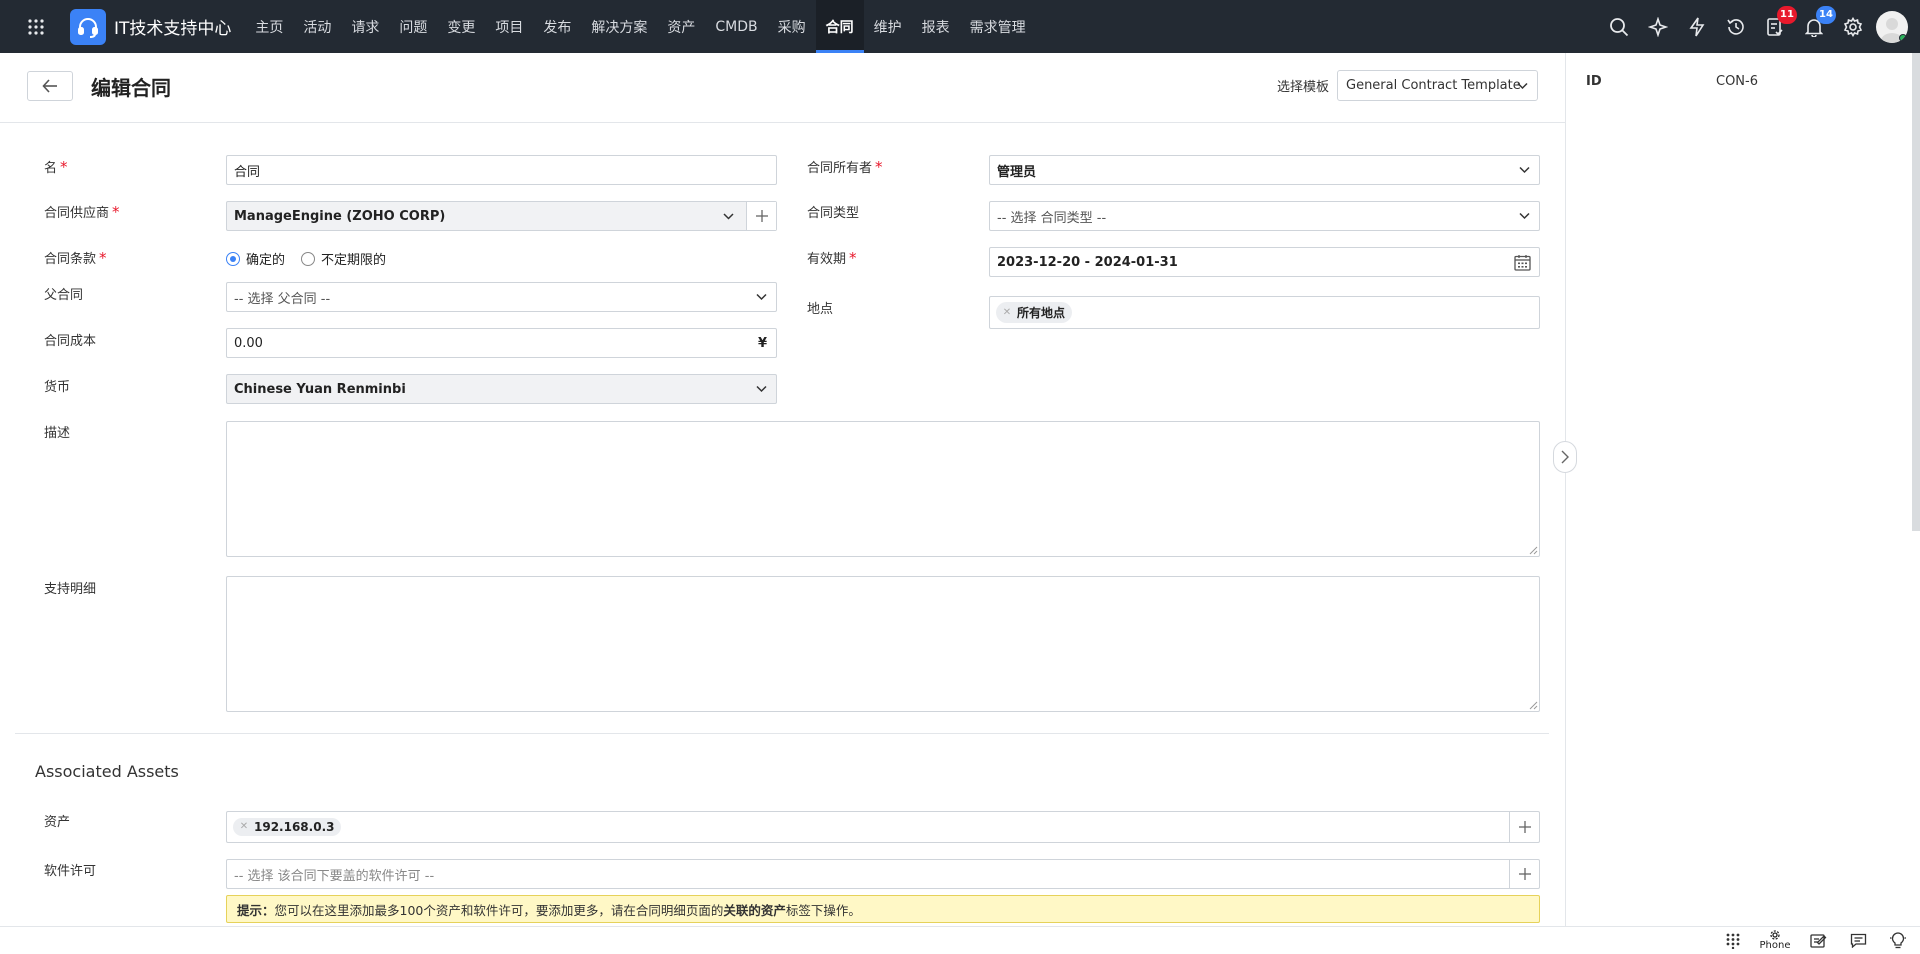  What do you see at coordinates (960, 939) in the screenshot?
I see `bottom-toolbar: Phone` at bounding box center [960, 939].